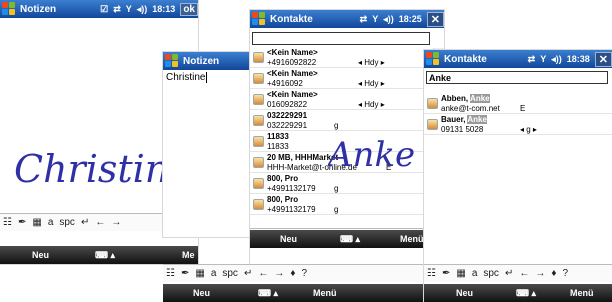 The width and height of the screenshot is (612, 302). Describe the element at coordinates (371, 155) in the screenshot. I see `handwriting-text: Anke` at that location.